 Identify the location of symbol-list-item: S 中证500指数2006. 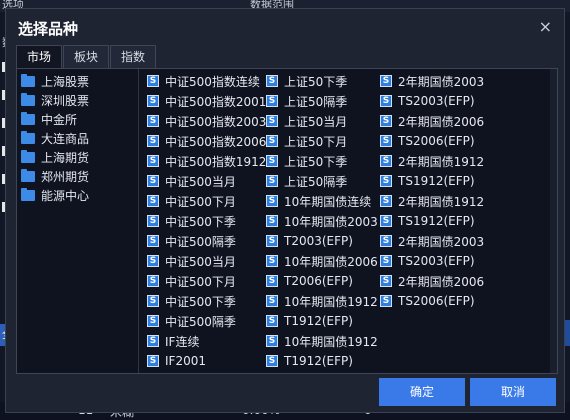
(206, 141).